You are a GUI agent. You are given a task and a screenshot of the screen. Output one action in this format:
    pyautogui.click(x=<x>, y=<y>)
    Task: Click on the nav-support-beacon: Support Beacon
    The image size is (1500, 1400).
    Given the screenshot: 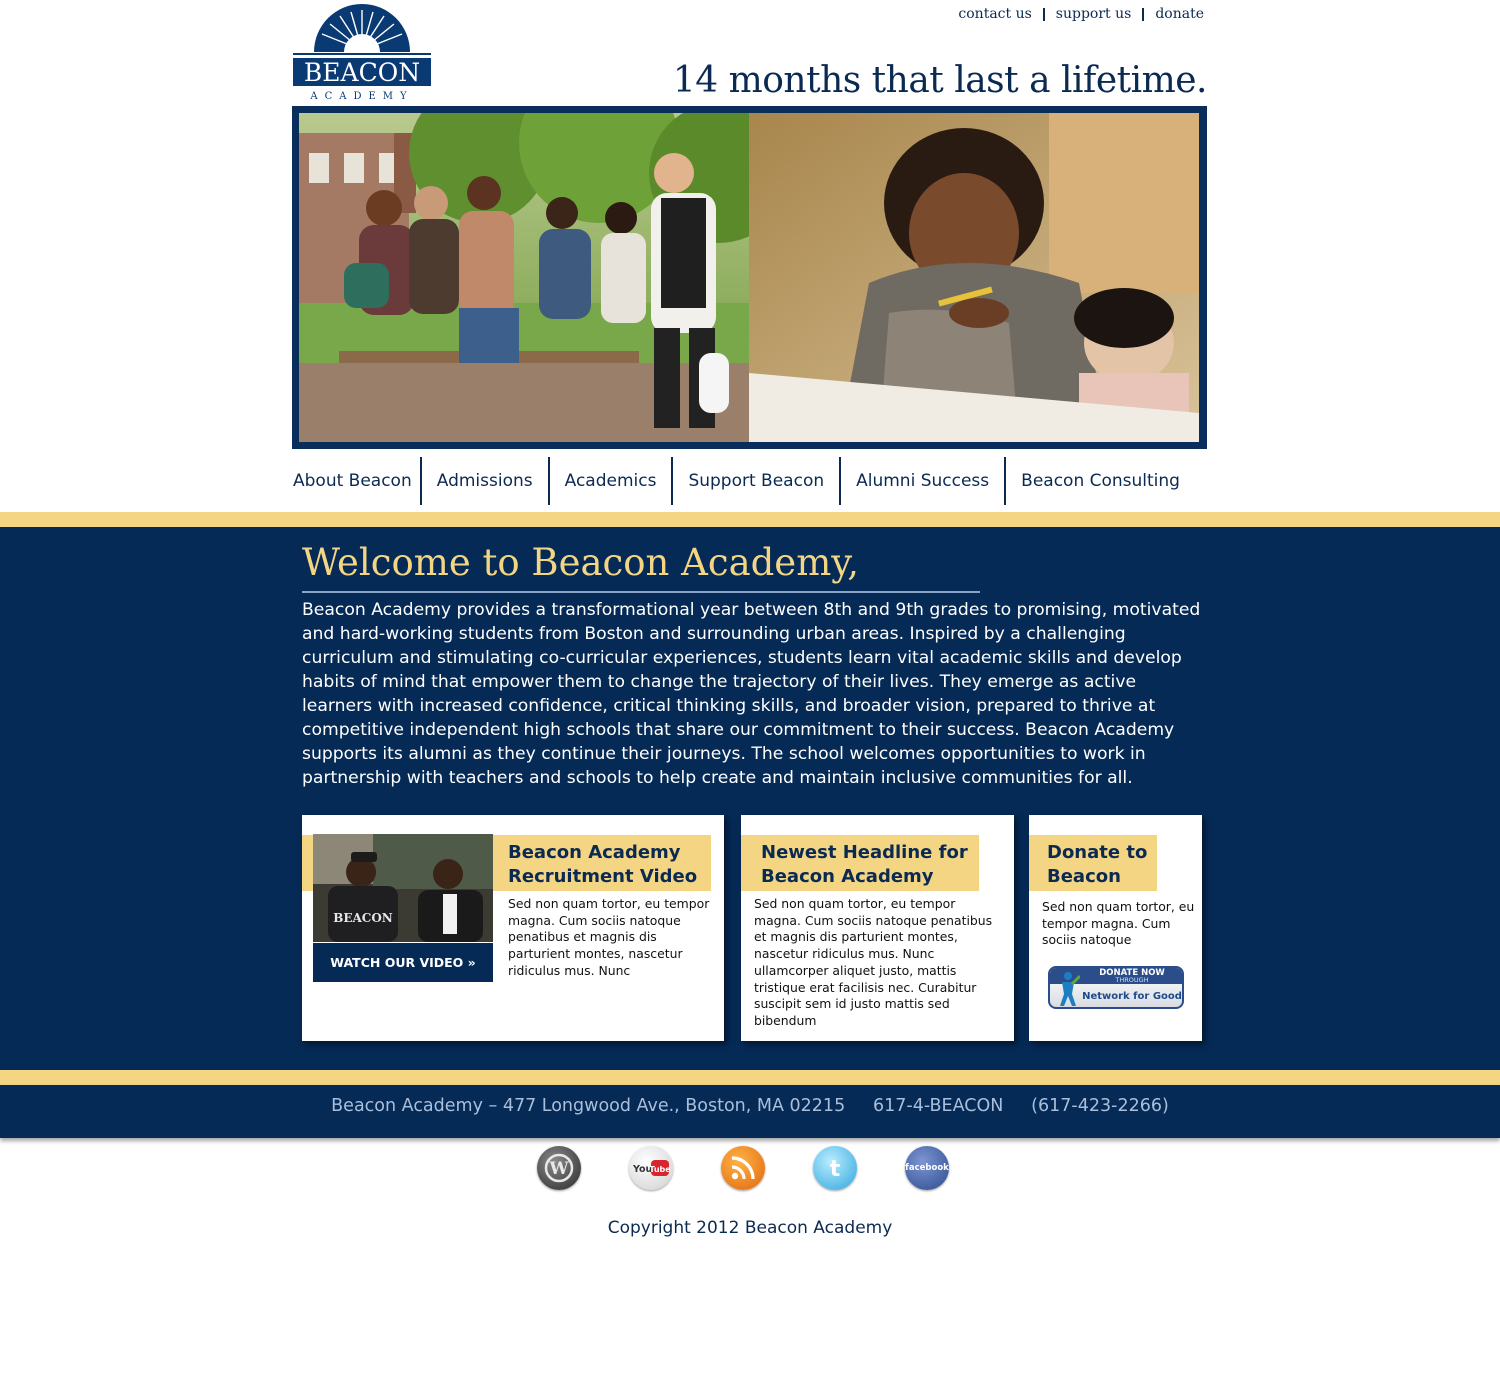 What is the action you would take?
    pyautogui.click(x=755, y=481)
    